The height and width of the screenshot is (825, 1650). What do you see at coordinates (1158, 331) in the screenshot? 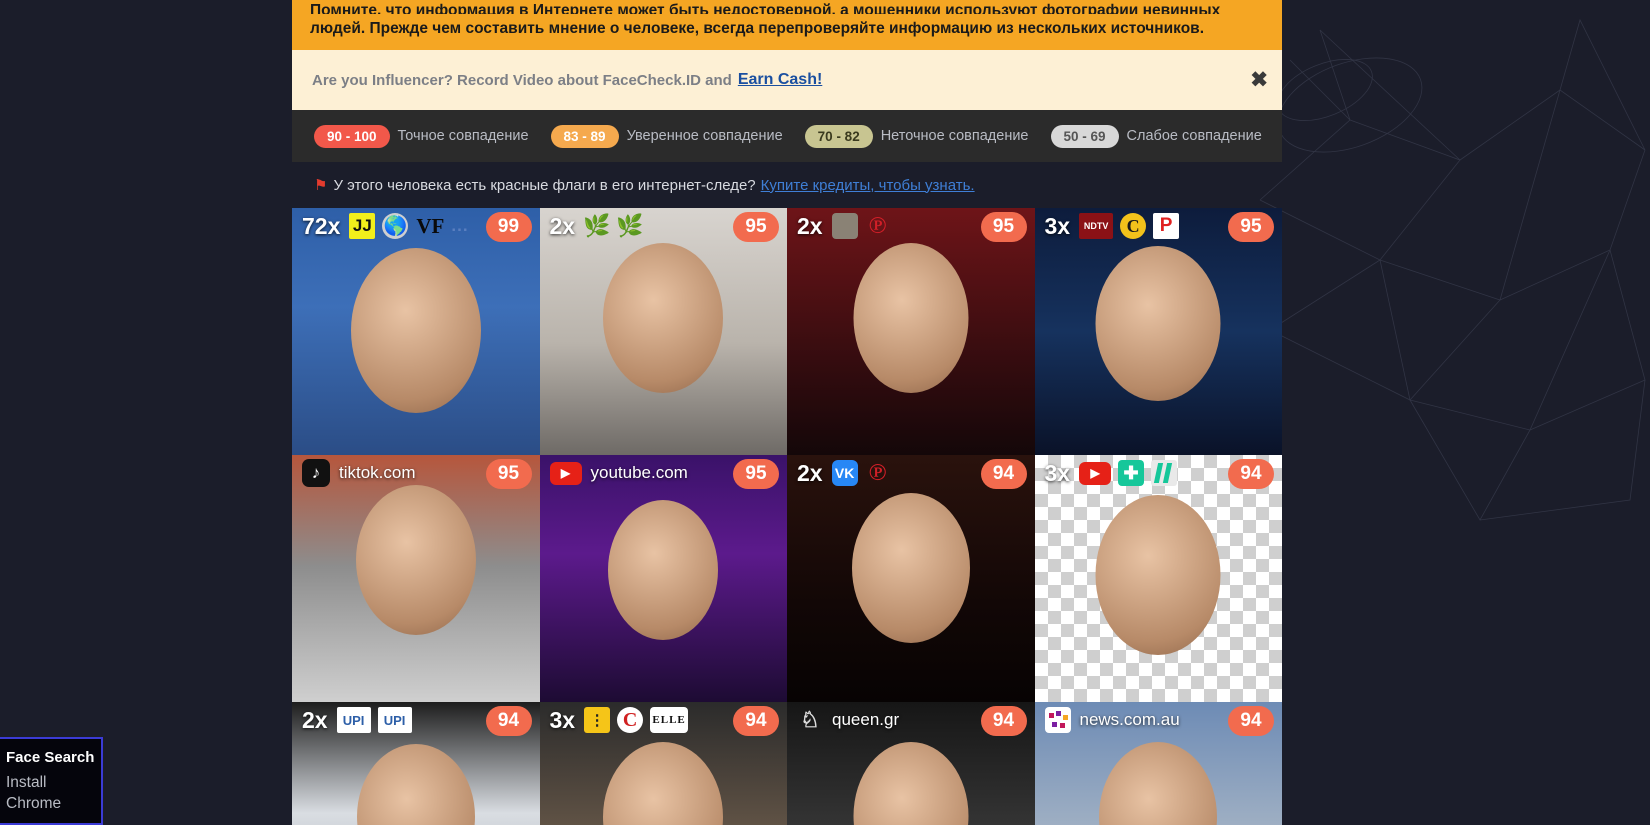
I see `result-card: 3x NDTV C P 95` at bounding box center [1158, 331].